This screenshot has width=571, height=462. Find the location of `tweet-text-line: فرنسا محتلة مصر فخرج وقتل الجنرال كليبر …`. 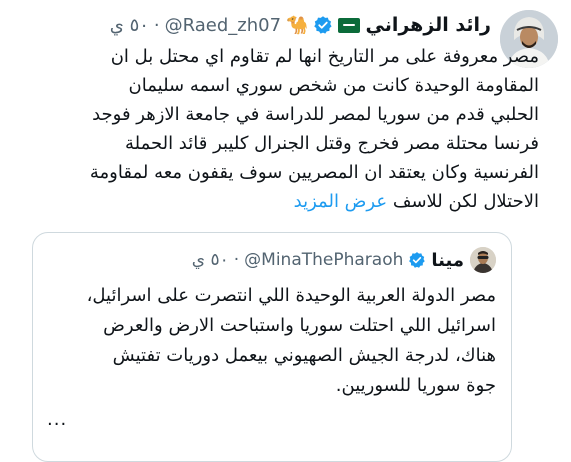

tweet-text-line: فرنسا محتلة مصر فخرج وقتل الجنرال كليبر … is located at coordinates (331, 143).